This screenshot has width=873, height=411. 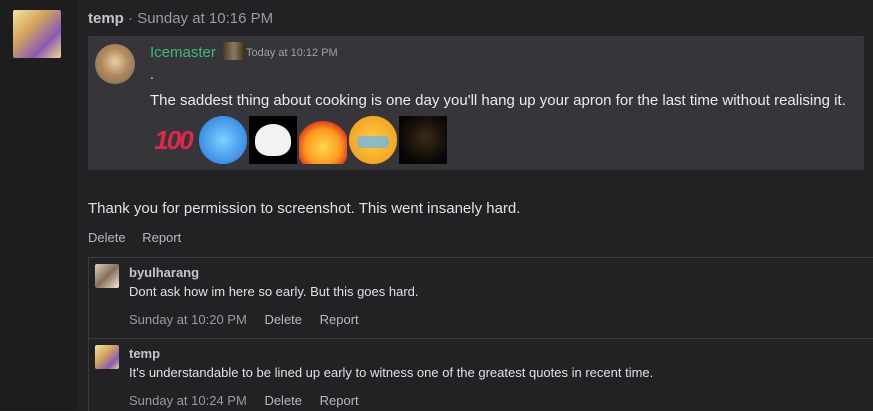 What do you see at coordinates (173, 140) in the screenshot?
I see `hundred-points-emoji: 100` at bounding box center [173, 140].